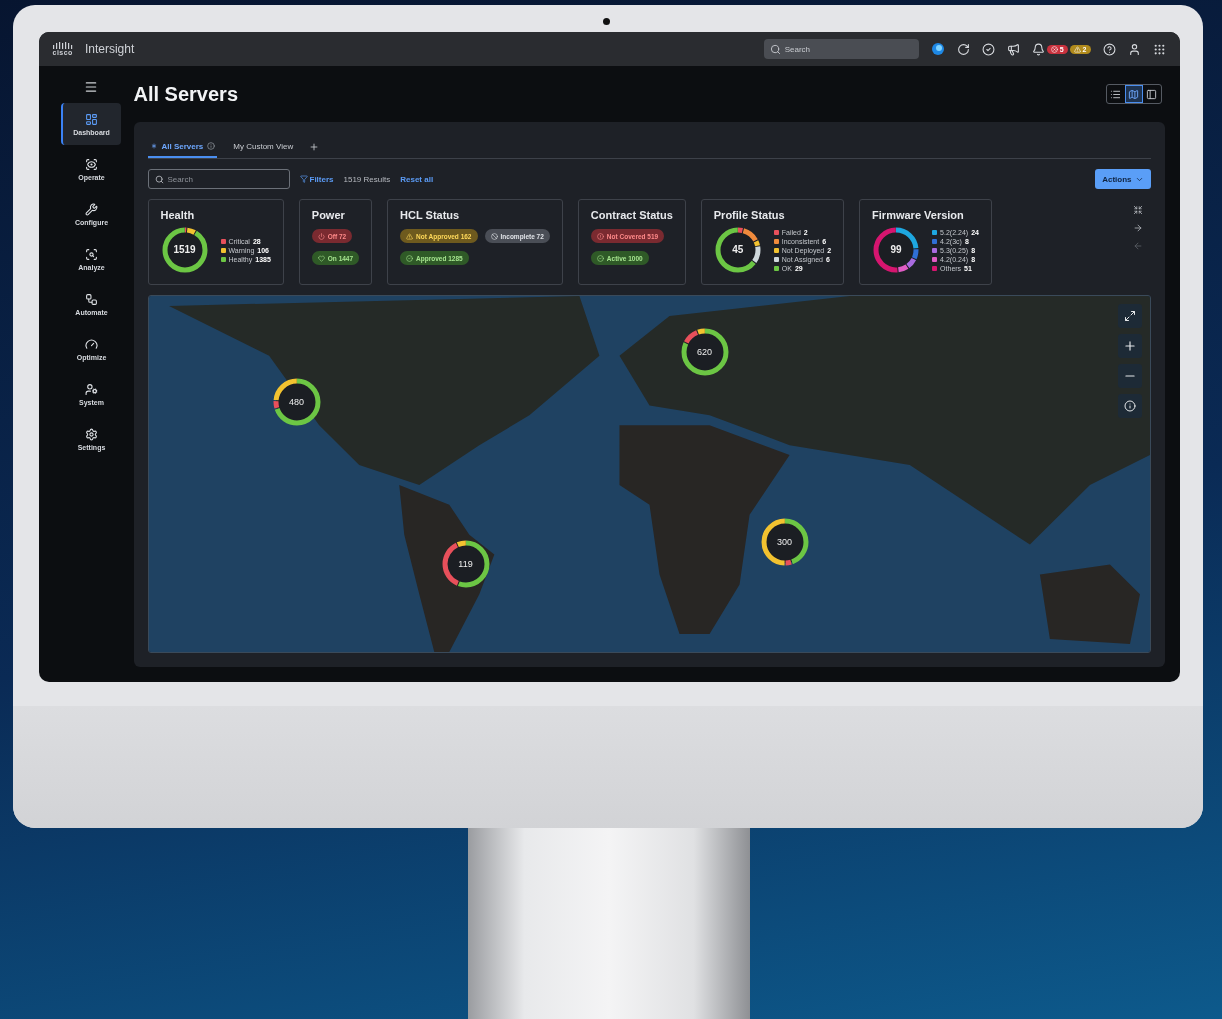  I want to click on split-icon, so click(1151, 94).